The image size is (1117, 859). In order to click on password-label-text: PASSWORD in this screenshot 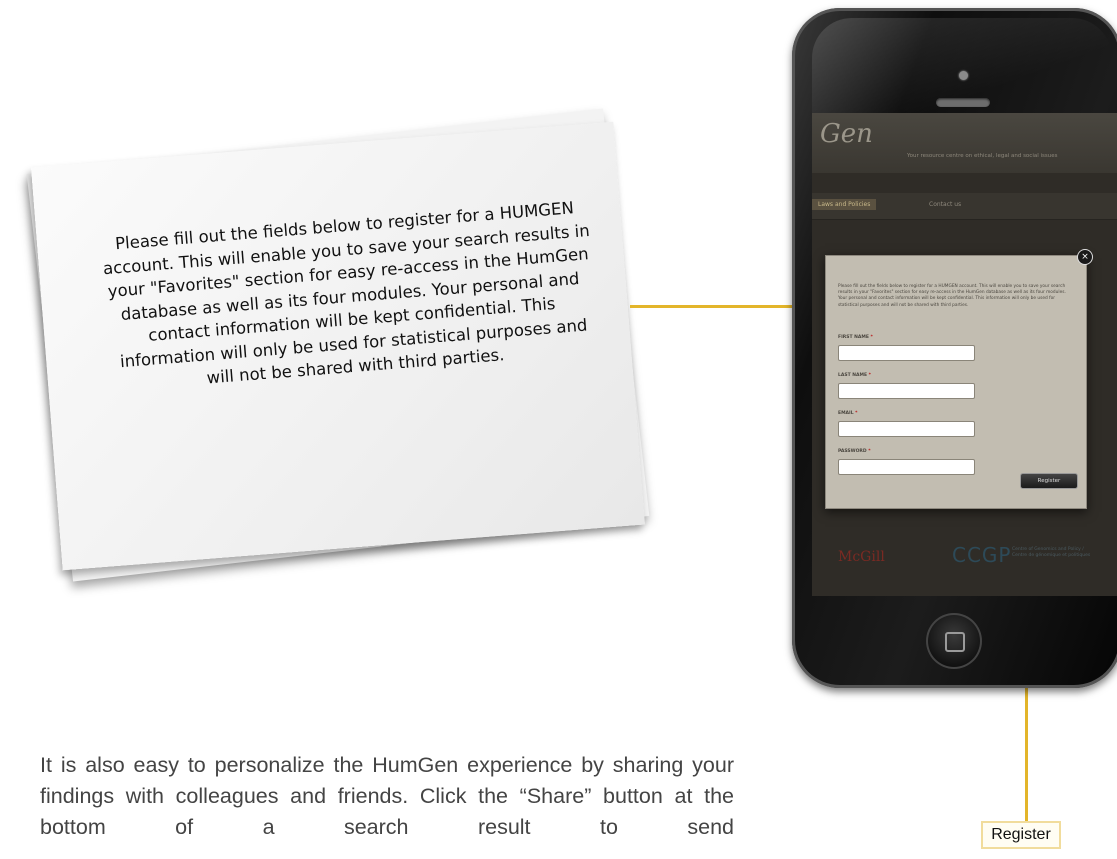, I will do `click(852, 451)`.